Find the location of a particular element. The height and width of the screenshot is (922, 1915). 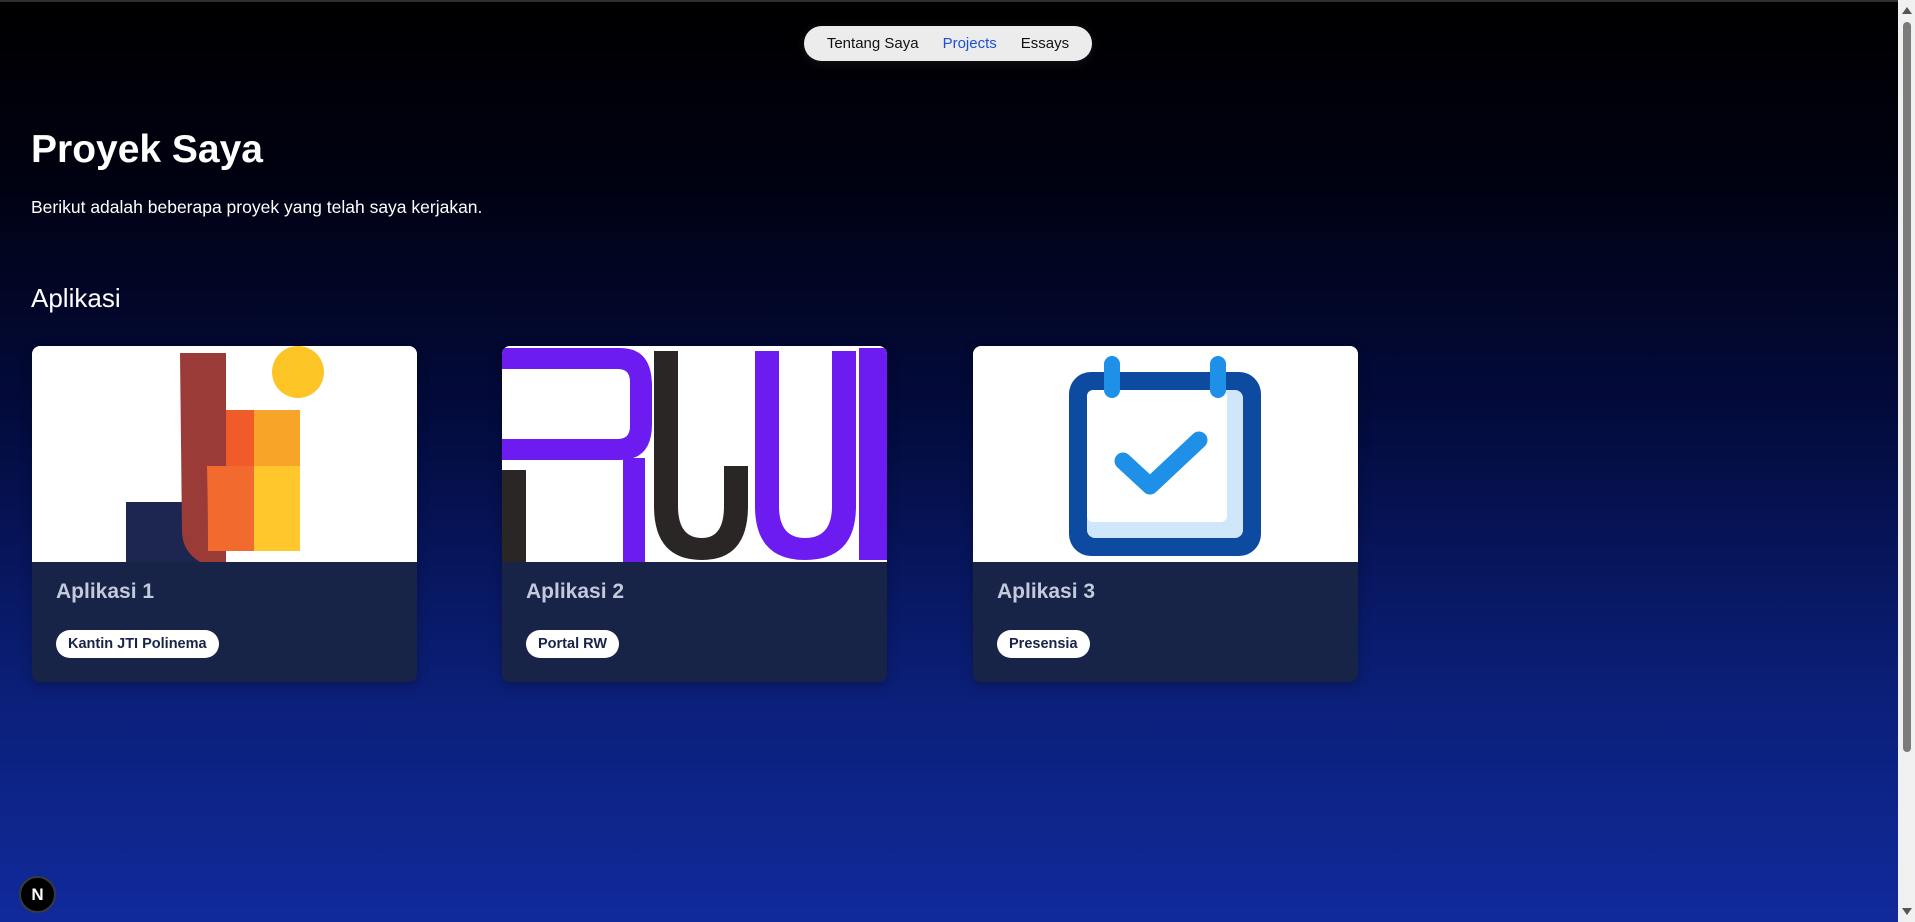

card-tag: Portal RW is located at coordinates (573, 644).